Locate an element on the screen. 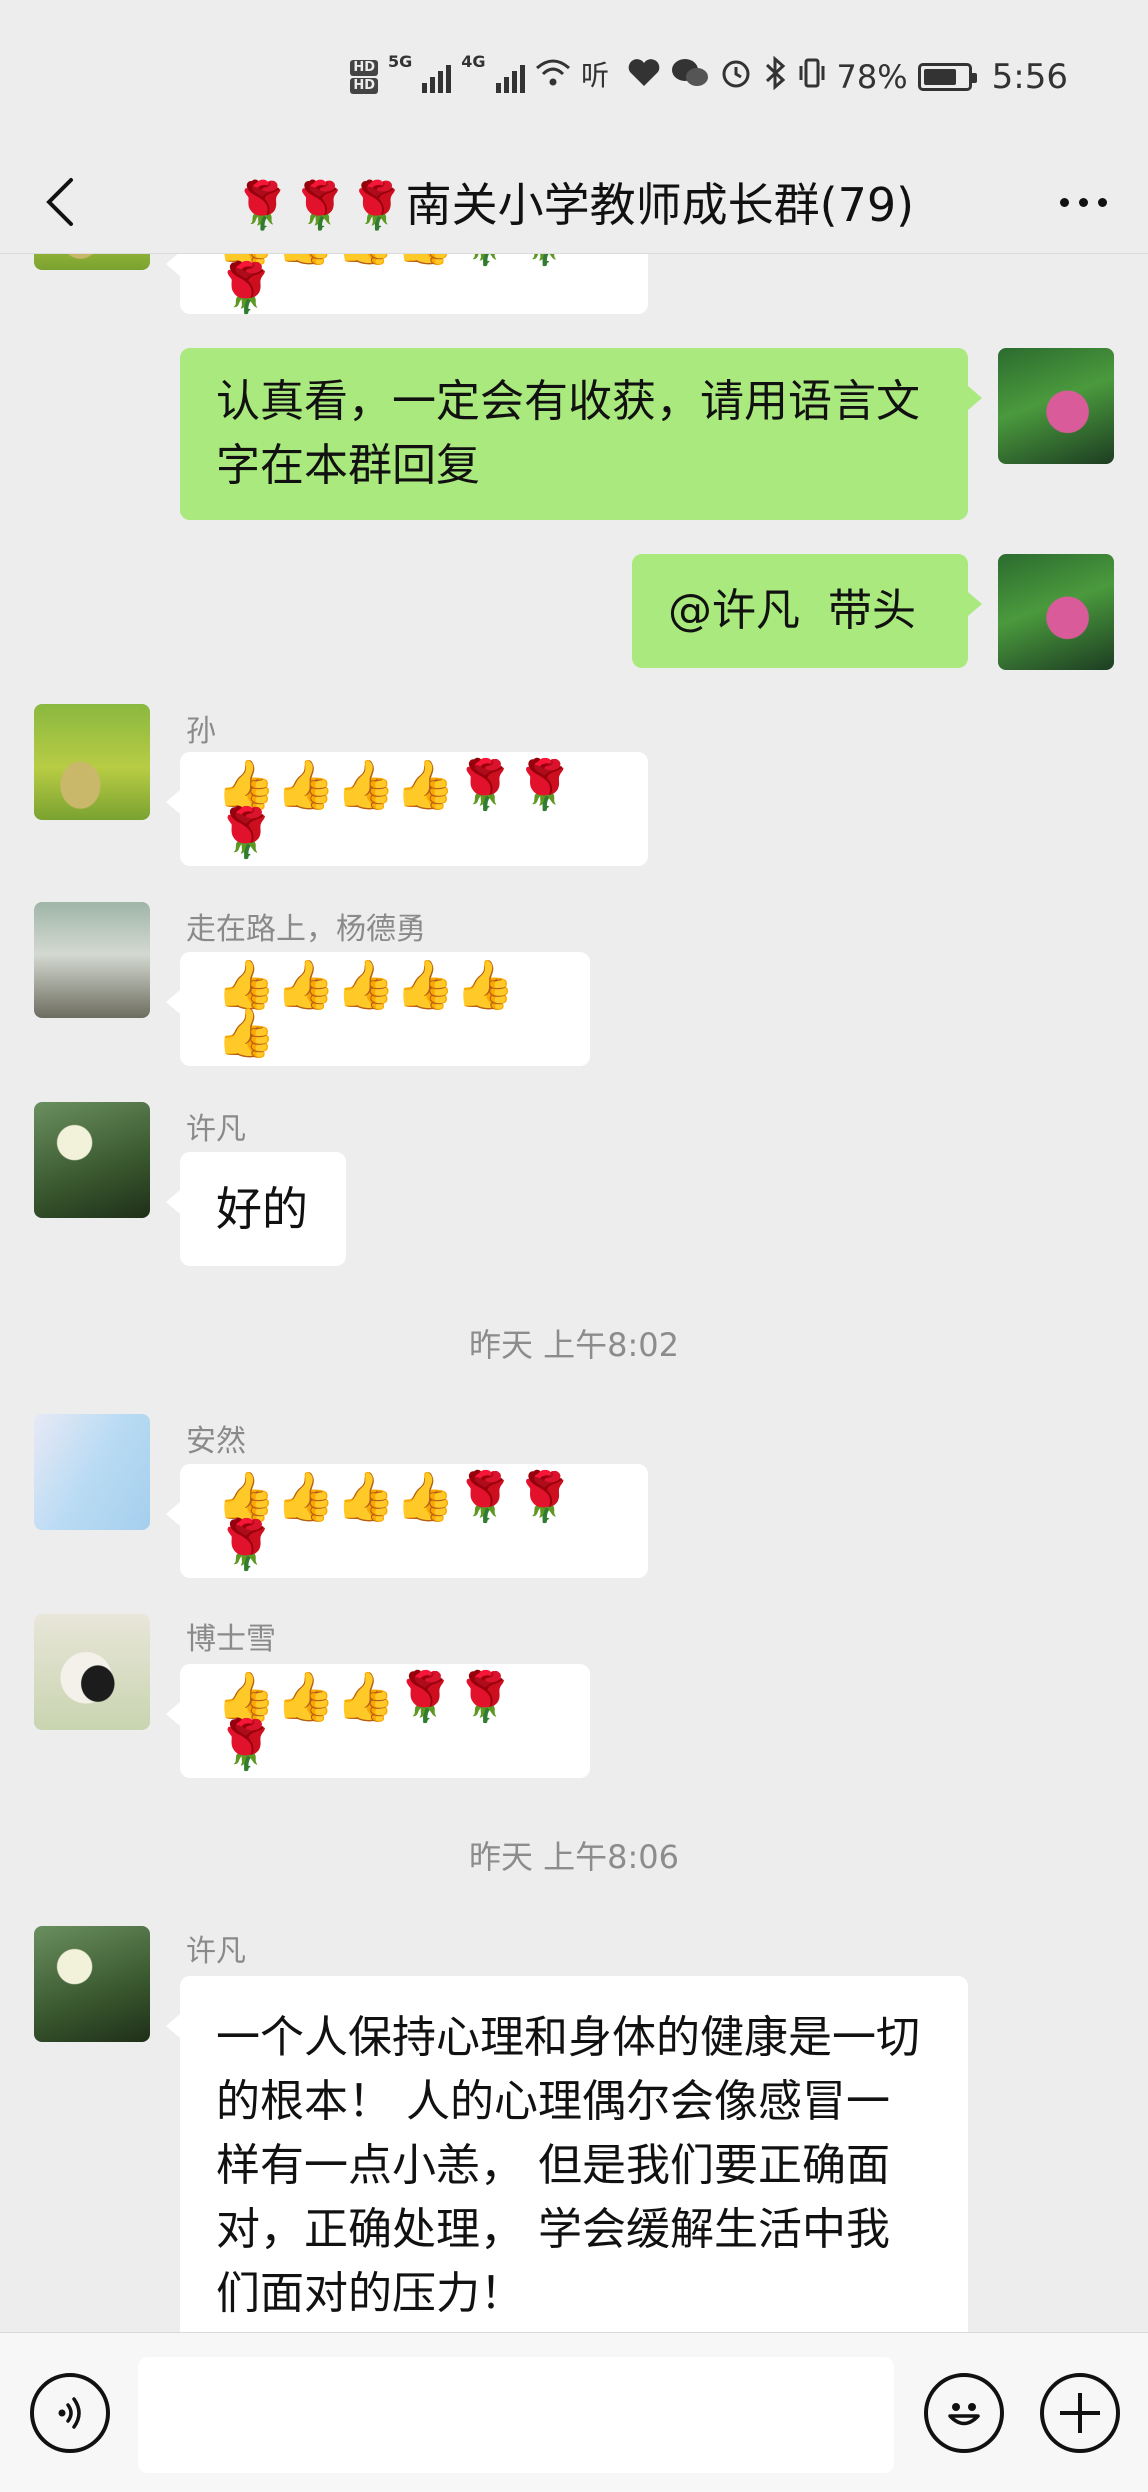 The height and width of the screenshot is (2492, 1148). alarm-icon is located at coordinates (736, 77).